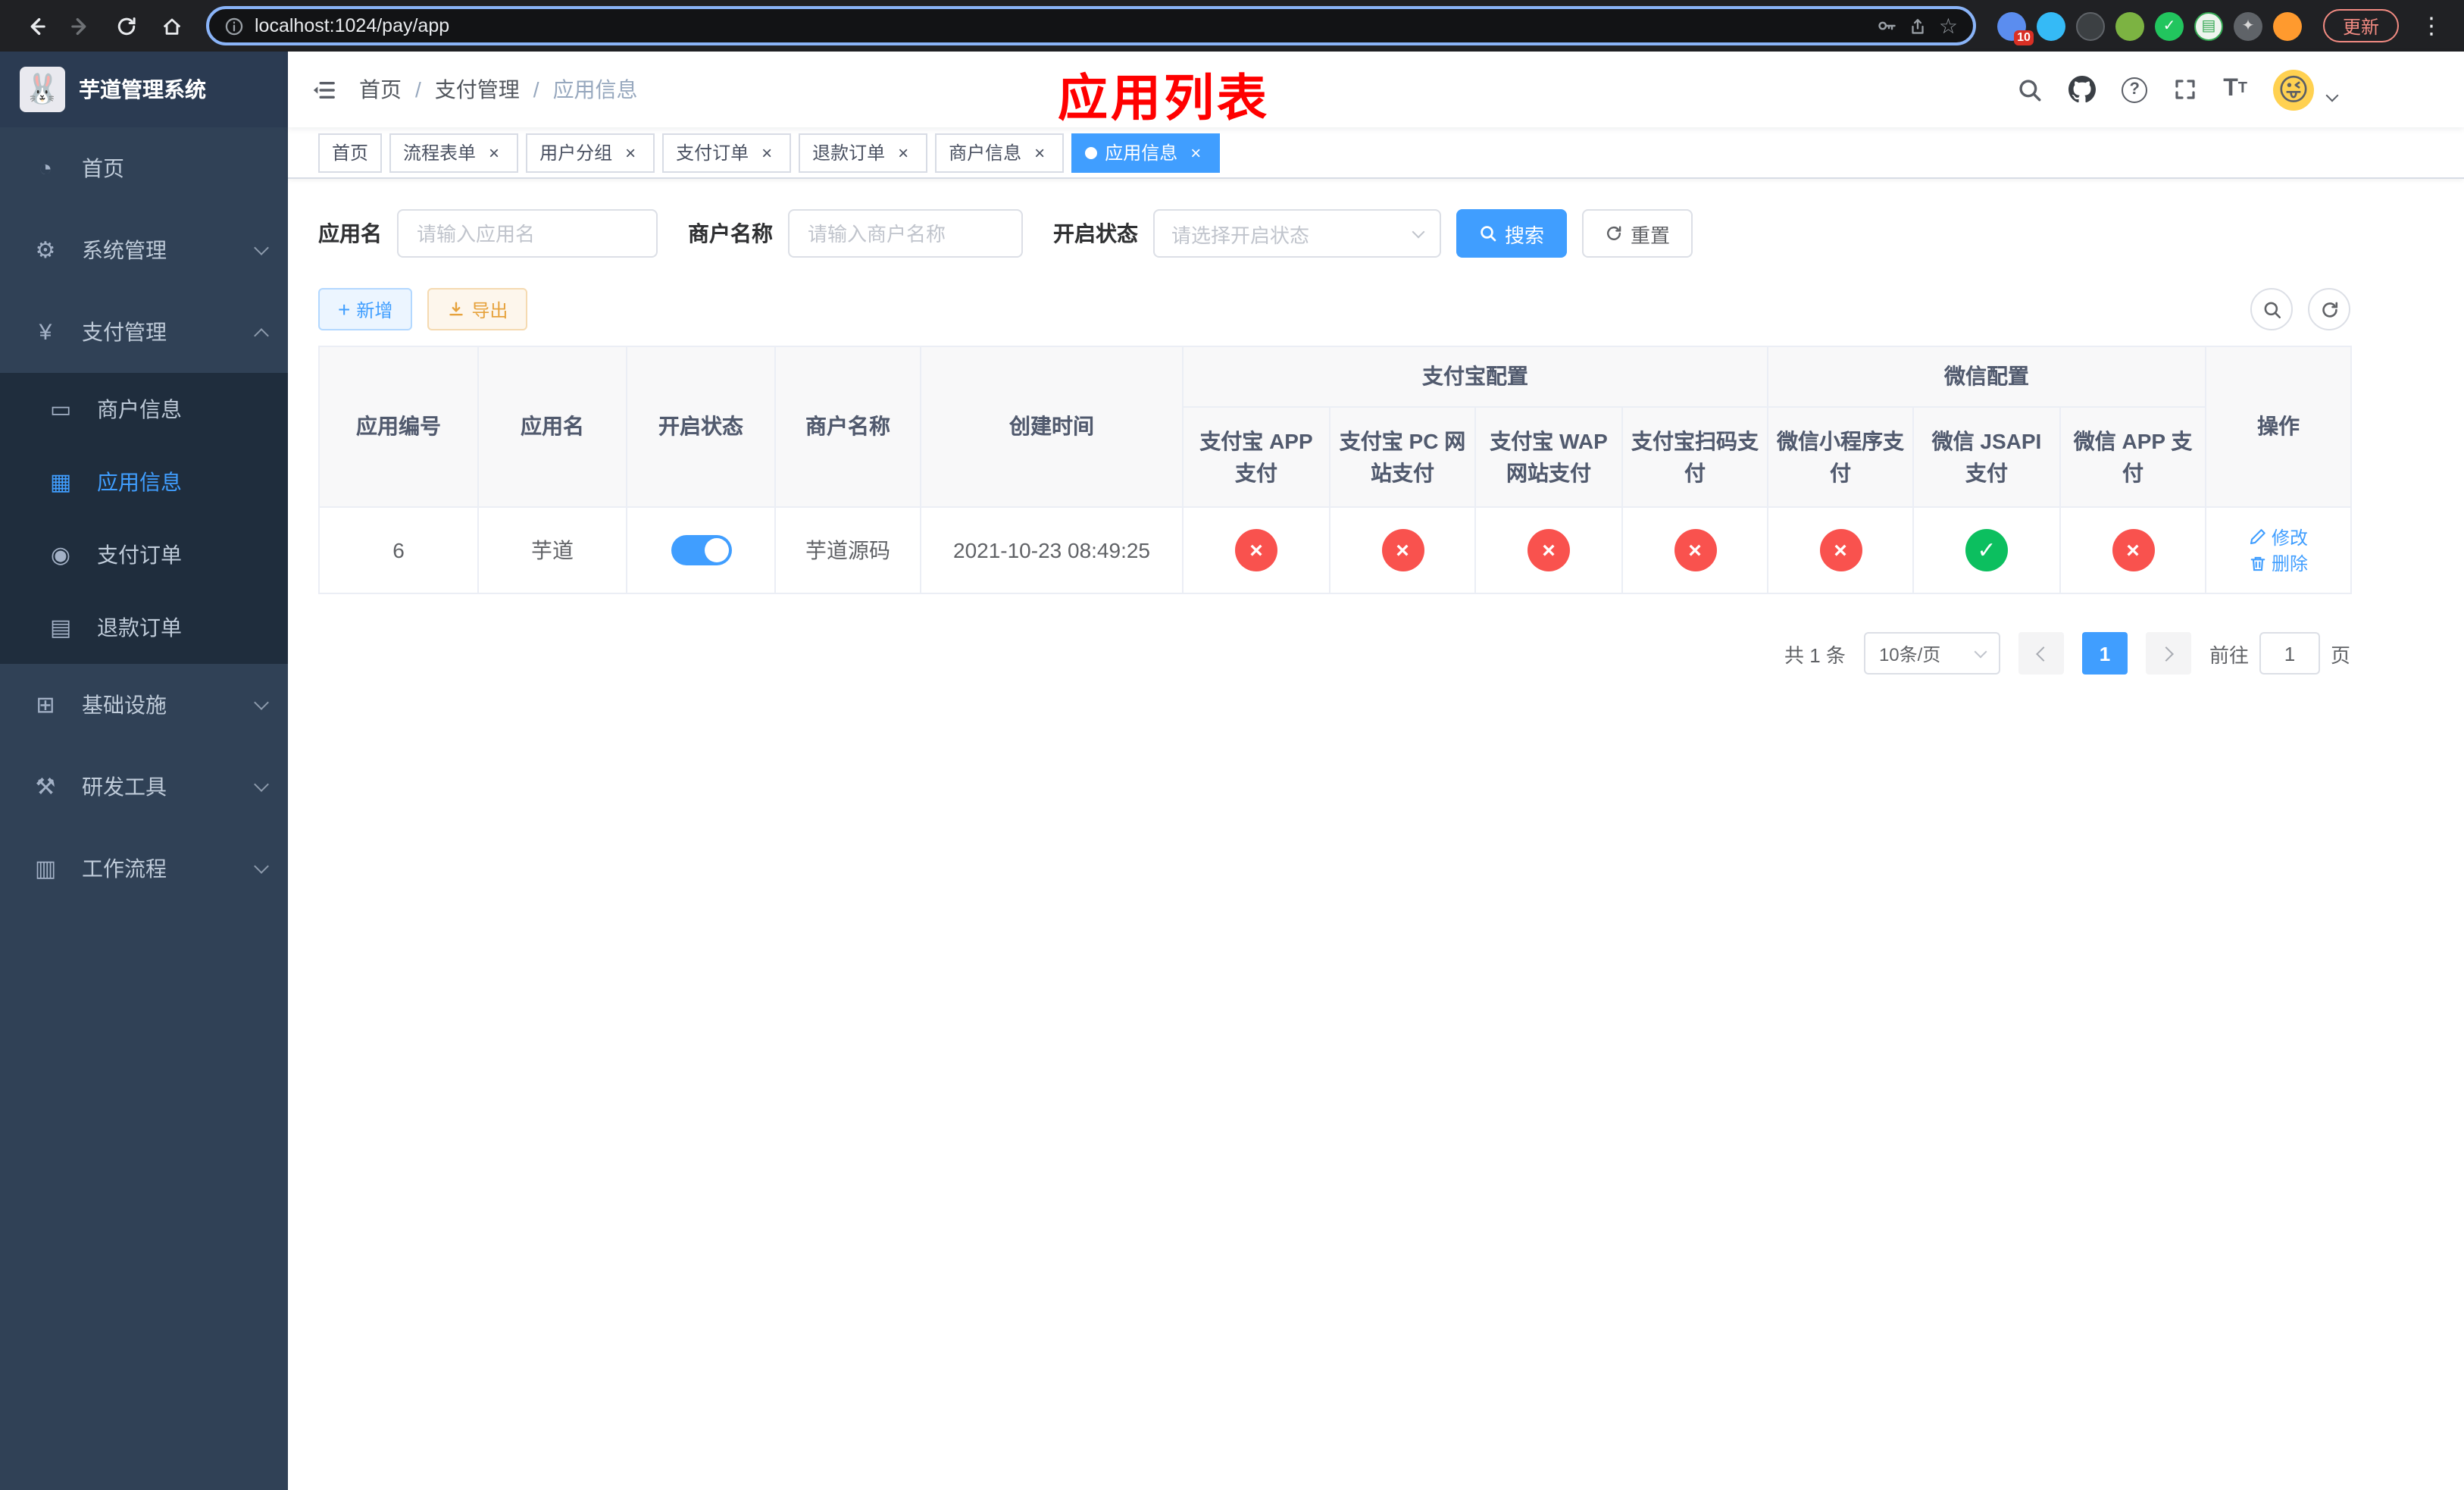  I want to click on help-icon, so click(2135, 89).